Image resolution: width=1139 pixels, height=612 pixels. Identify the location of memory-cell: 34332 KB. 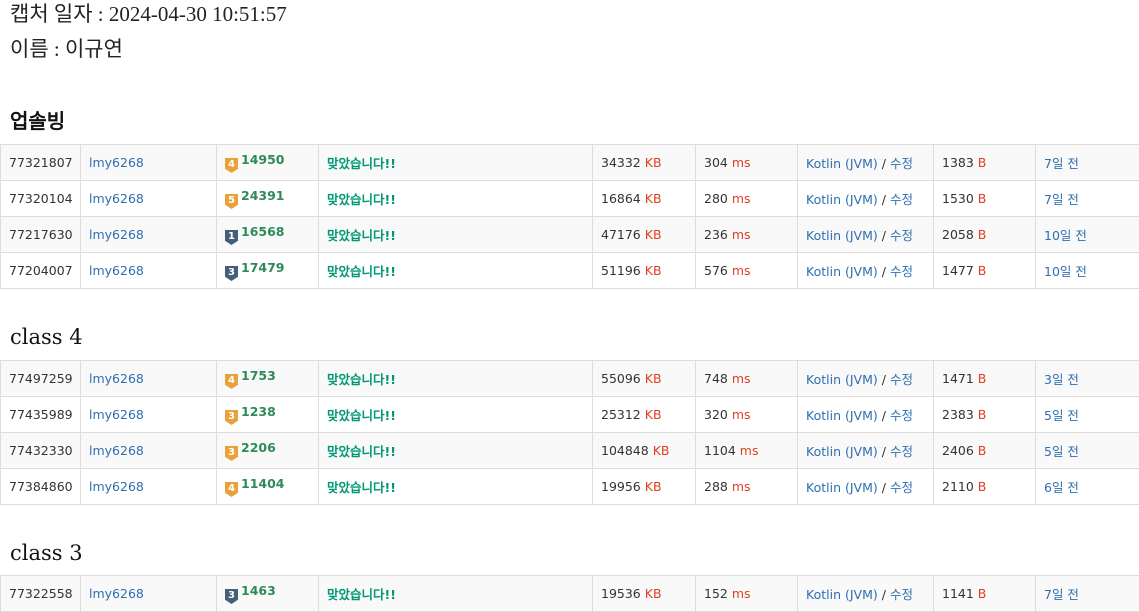
(644, 162).